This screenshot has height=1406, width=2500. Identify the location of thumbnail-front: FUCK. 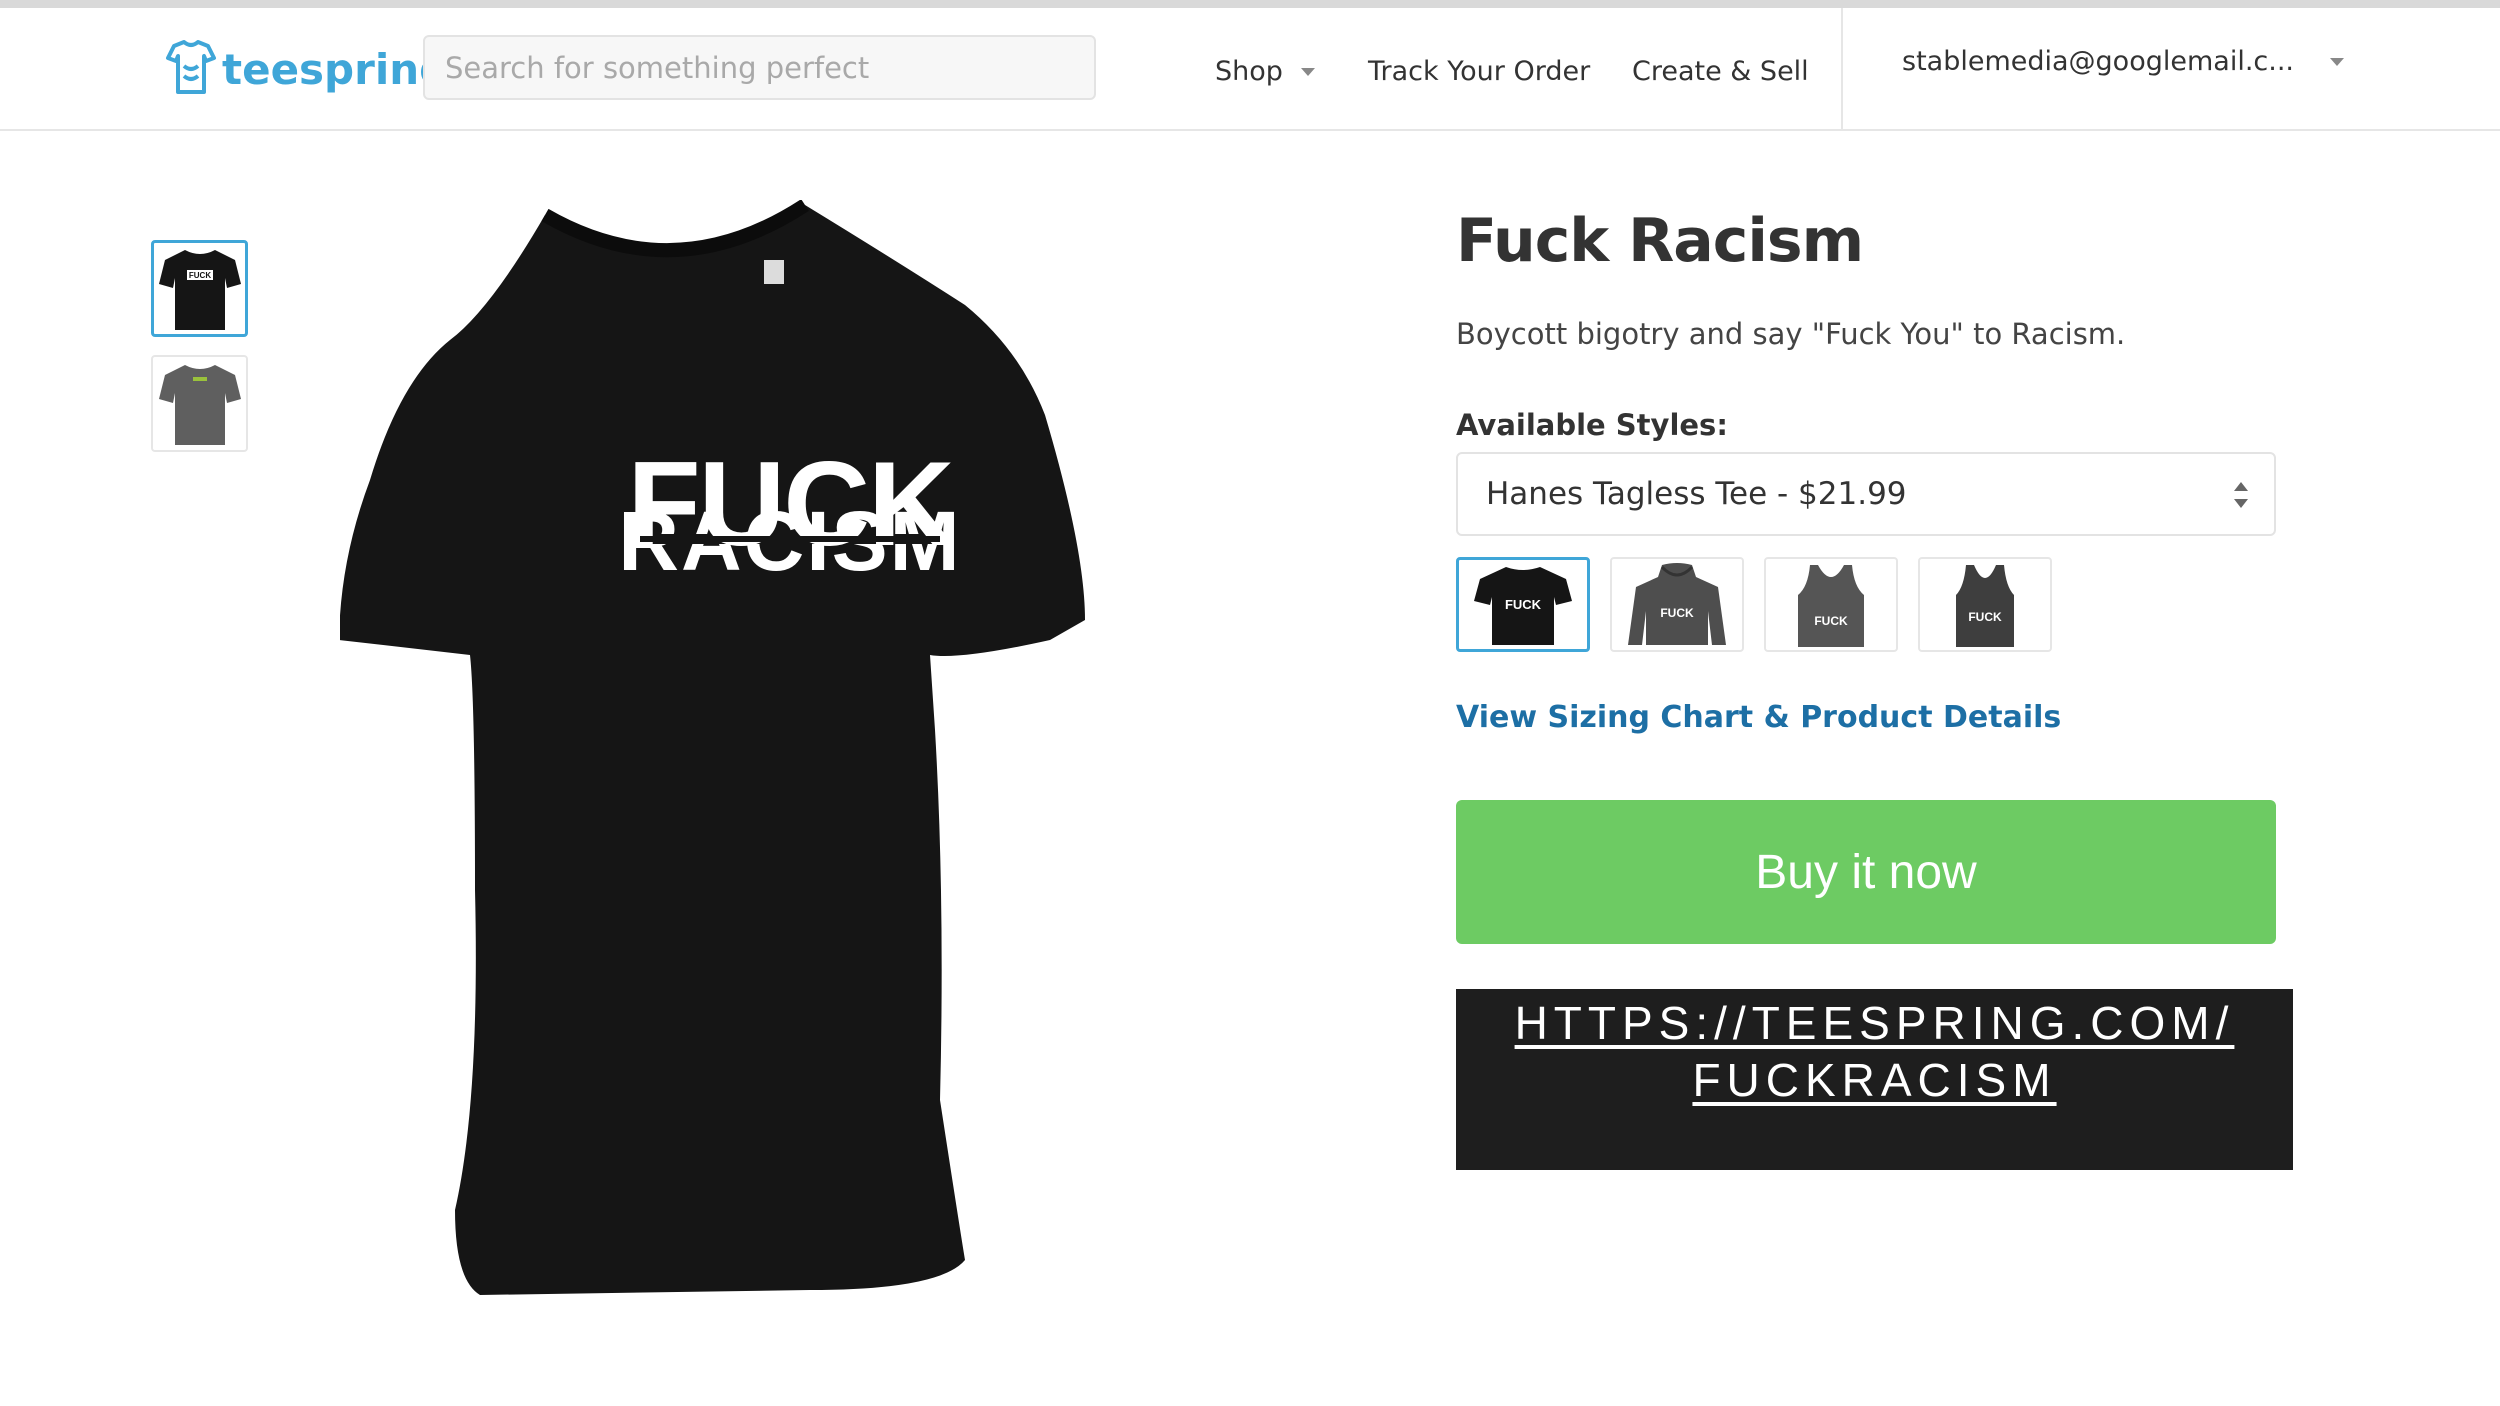
(199, 288).